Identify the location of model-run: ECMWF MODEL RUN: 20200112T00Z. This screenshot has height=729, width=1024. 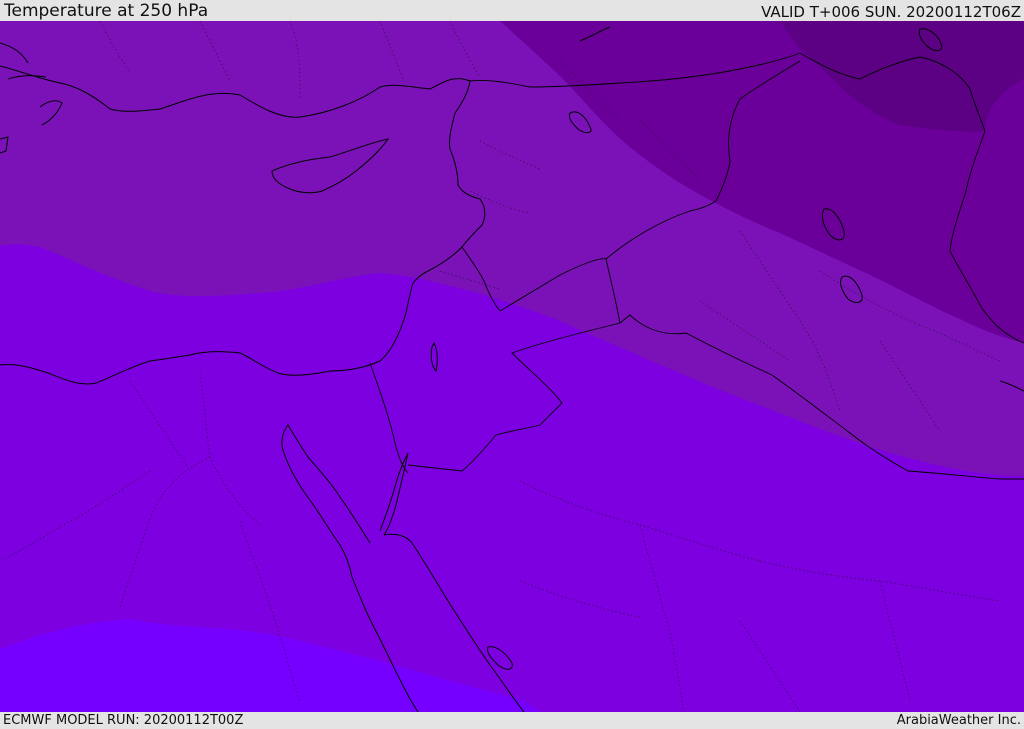
(123, 720).